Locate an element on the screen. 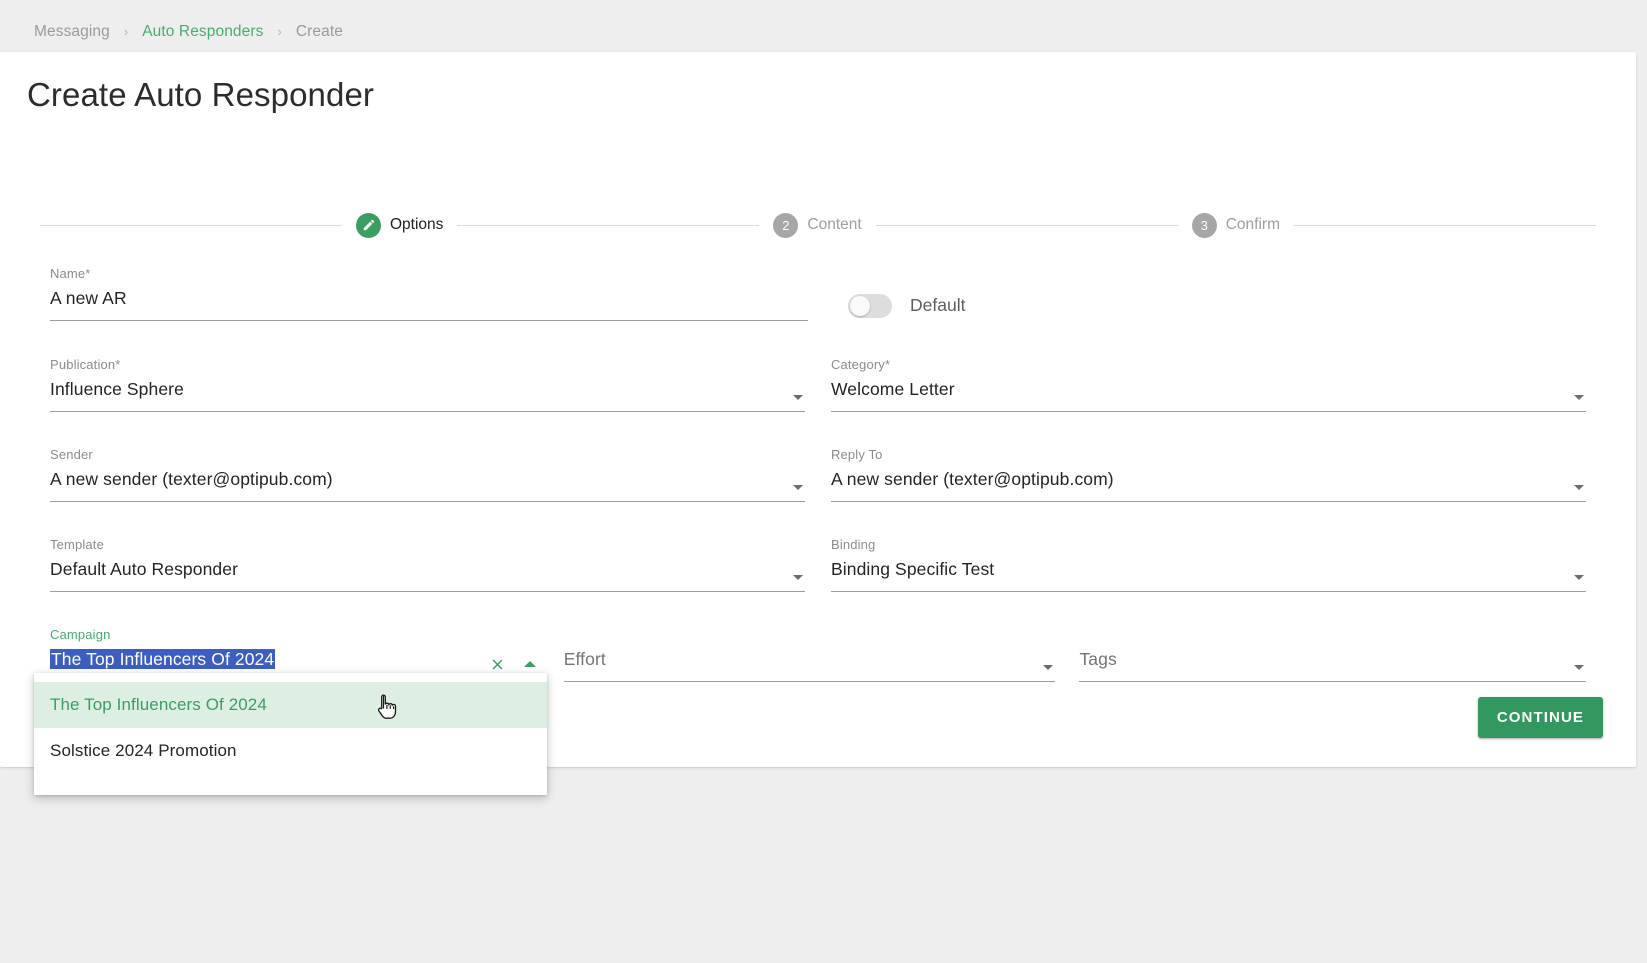 The image size is (1647, 963). category-underline is located at coordinates (1208, 411).